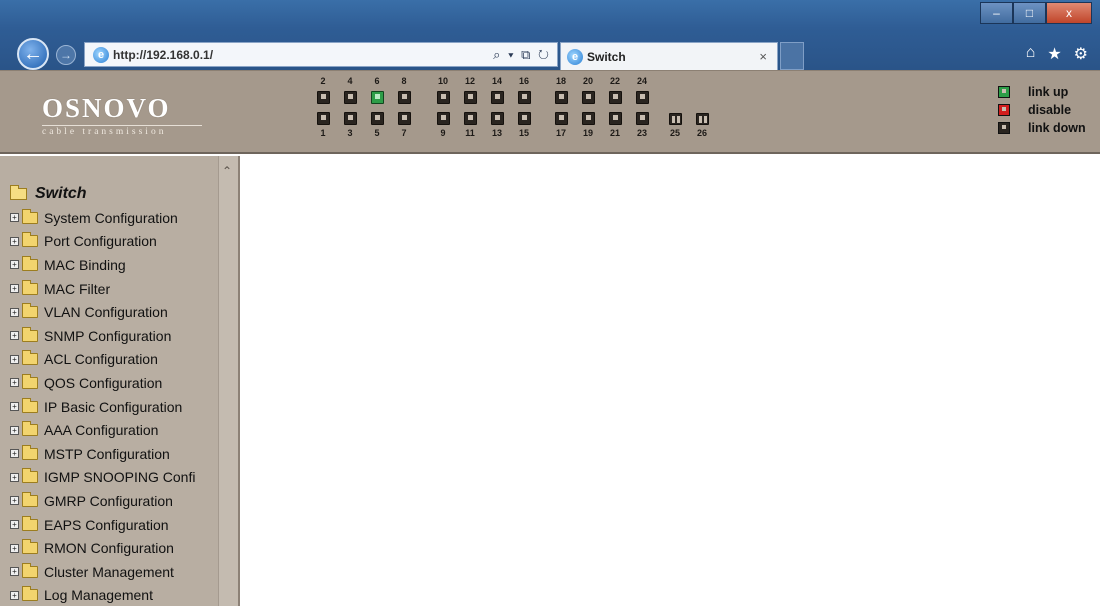 This screenshot has width=1100, height=606. I want to click on tree-item: + IGMP SNOOPING Confi, so click(117, 478).